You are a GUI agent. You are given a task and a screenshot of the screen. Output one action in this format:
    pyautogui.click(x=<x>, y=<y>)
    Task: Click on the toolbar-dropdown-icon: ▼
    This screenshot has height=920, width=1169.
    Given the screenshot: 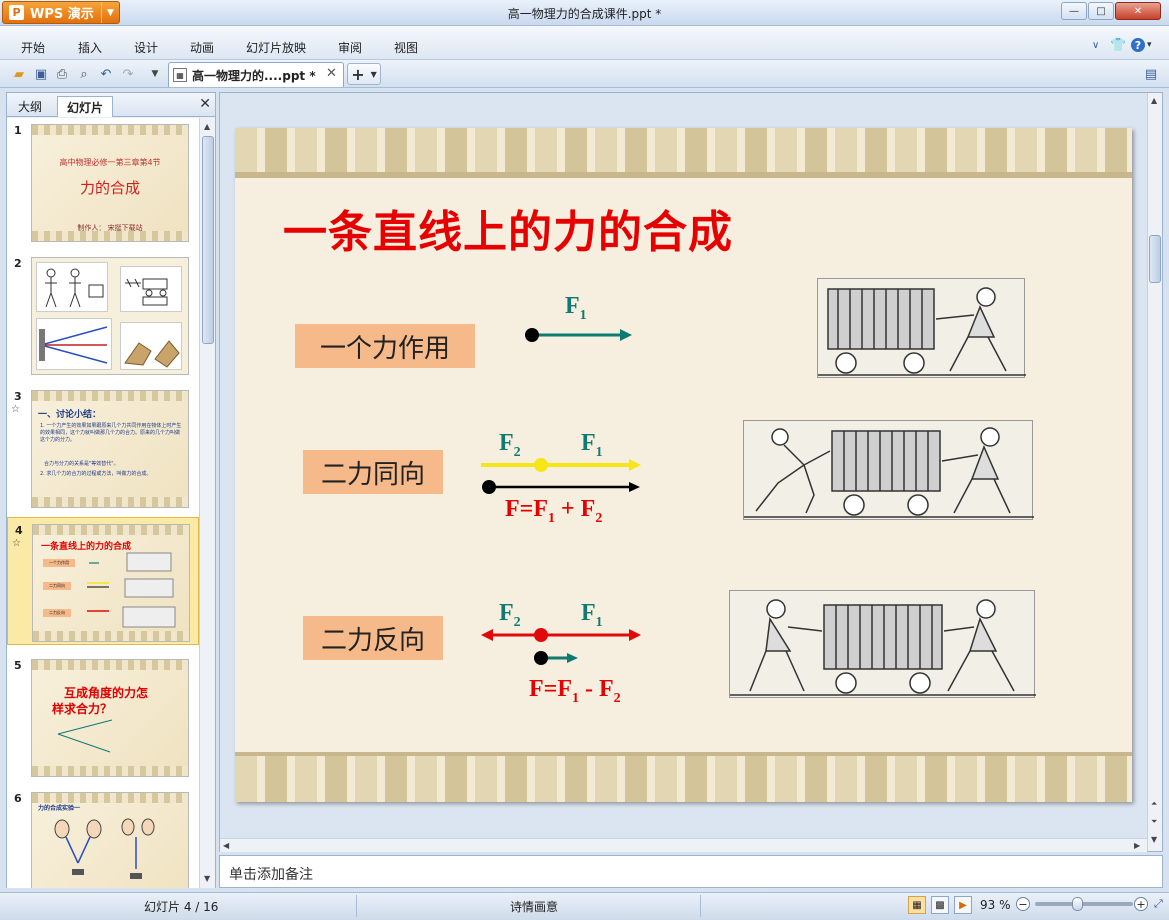 What is the action you would take?
    pyautogui.click(x=155, y=74)
    